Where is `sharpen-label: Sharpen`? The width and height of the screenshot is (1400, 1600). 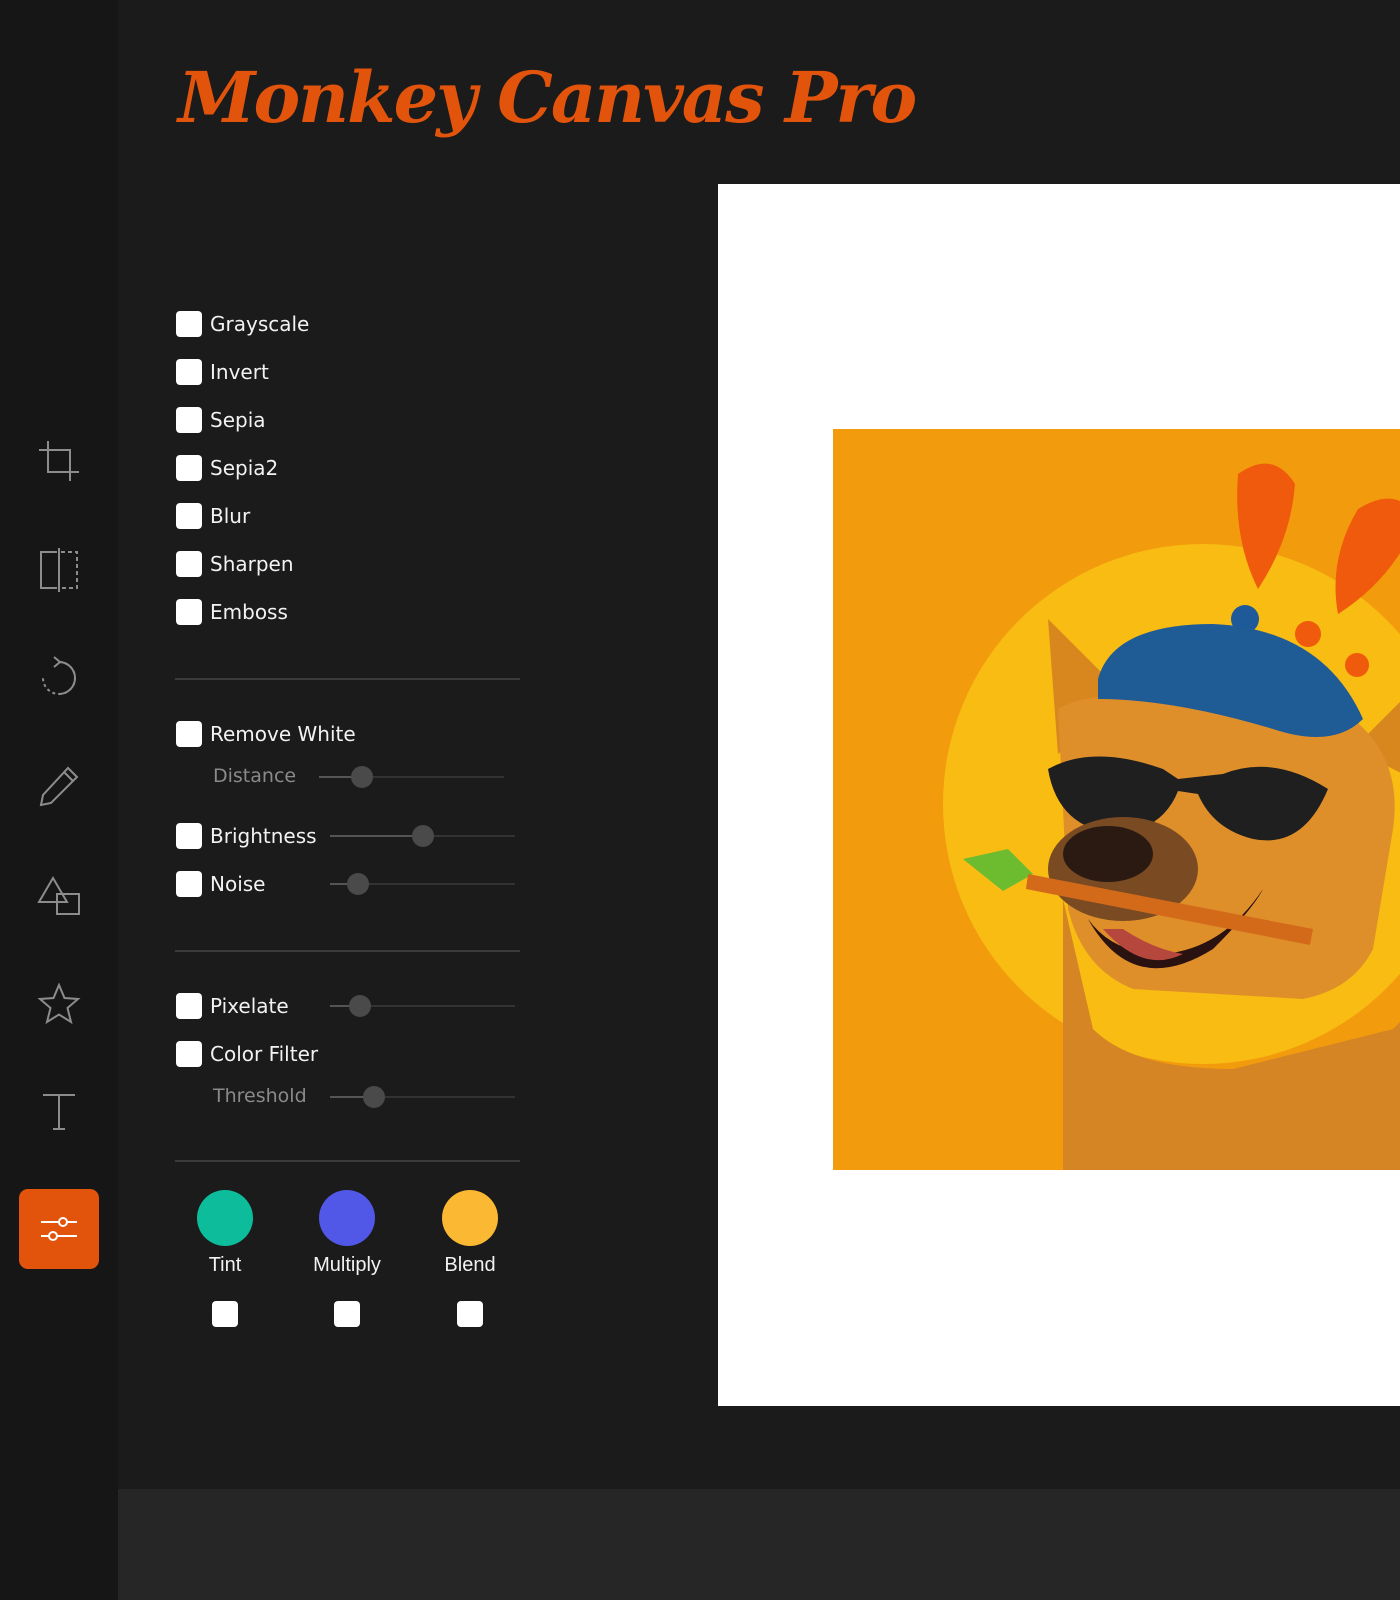
sharpen-label: Sharpen is located at coordinates (252, 564).